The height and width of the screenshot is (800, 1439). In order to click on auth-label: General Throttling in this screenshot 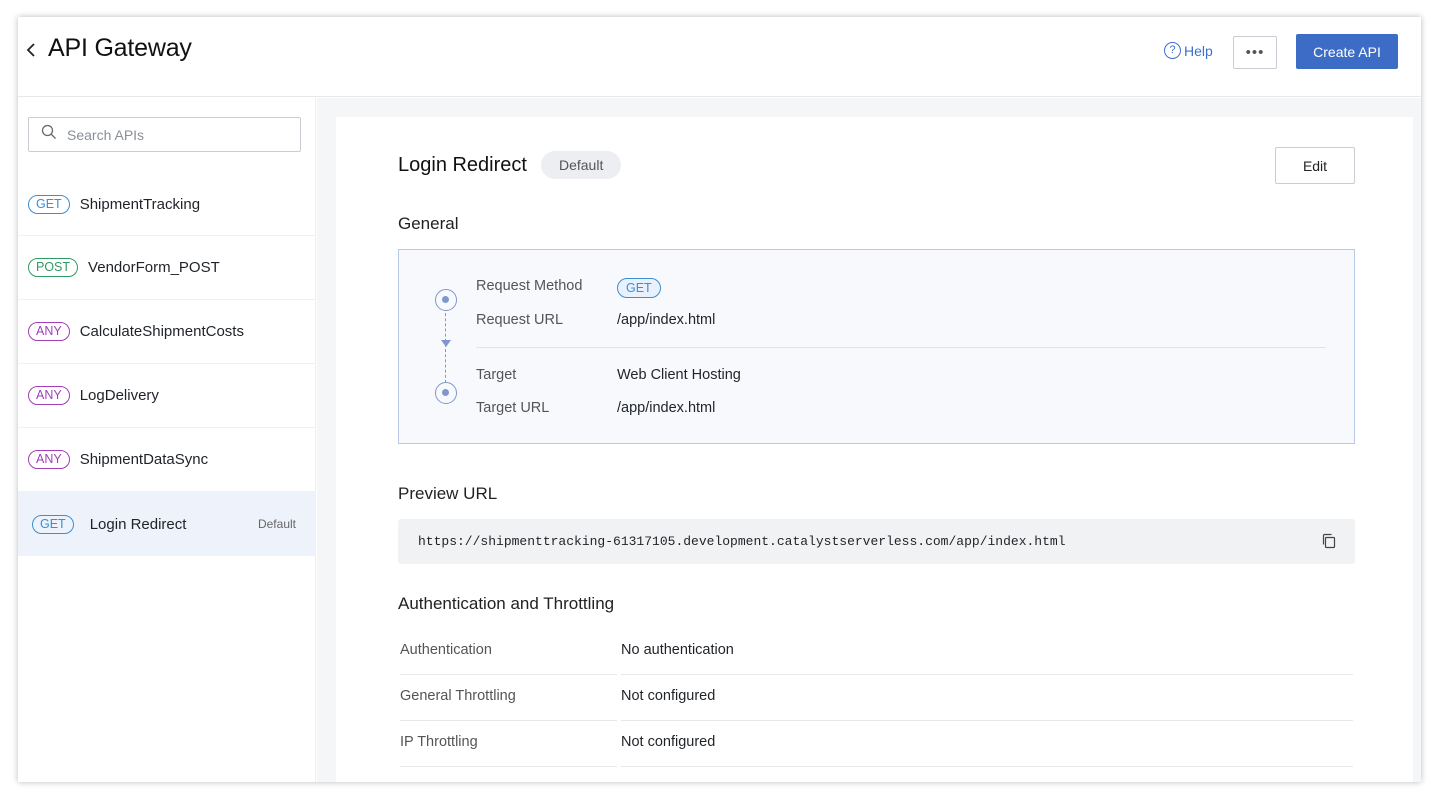, I will do `click(458, 696)`.